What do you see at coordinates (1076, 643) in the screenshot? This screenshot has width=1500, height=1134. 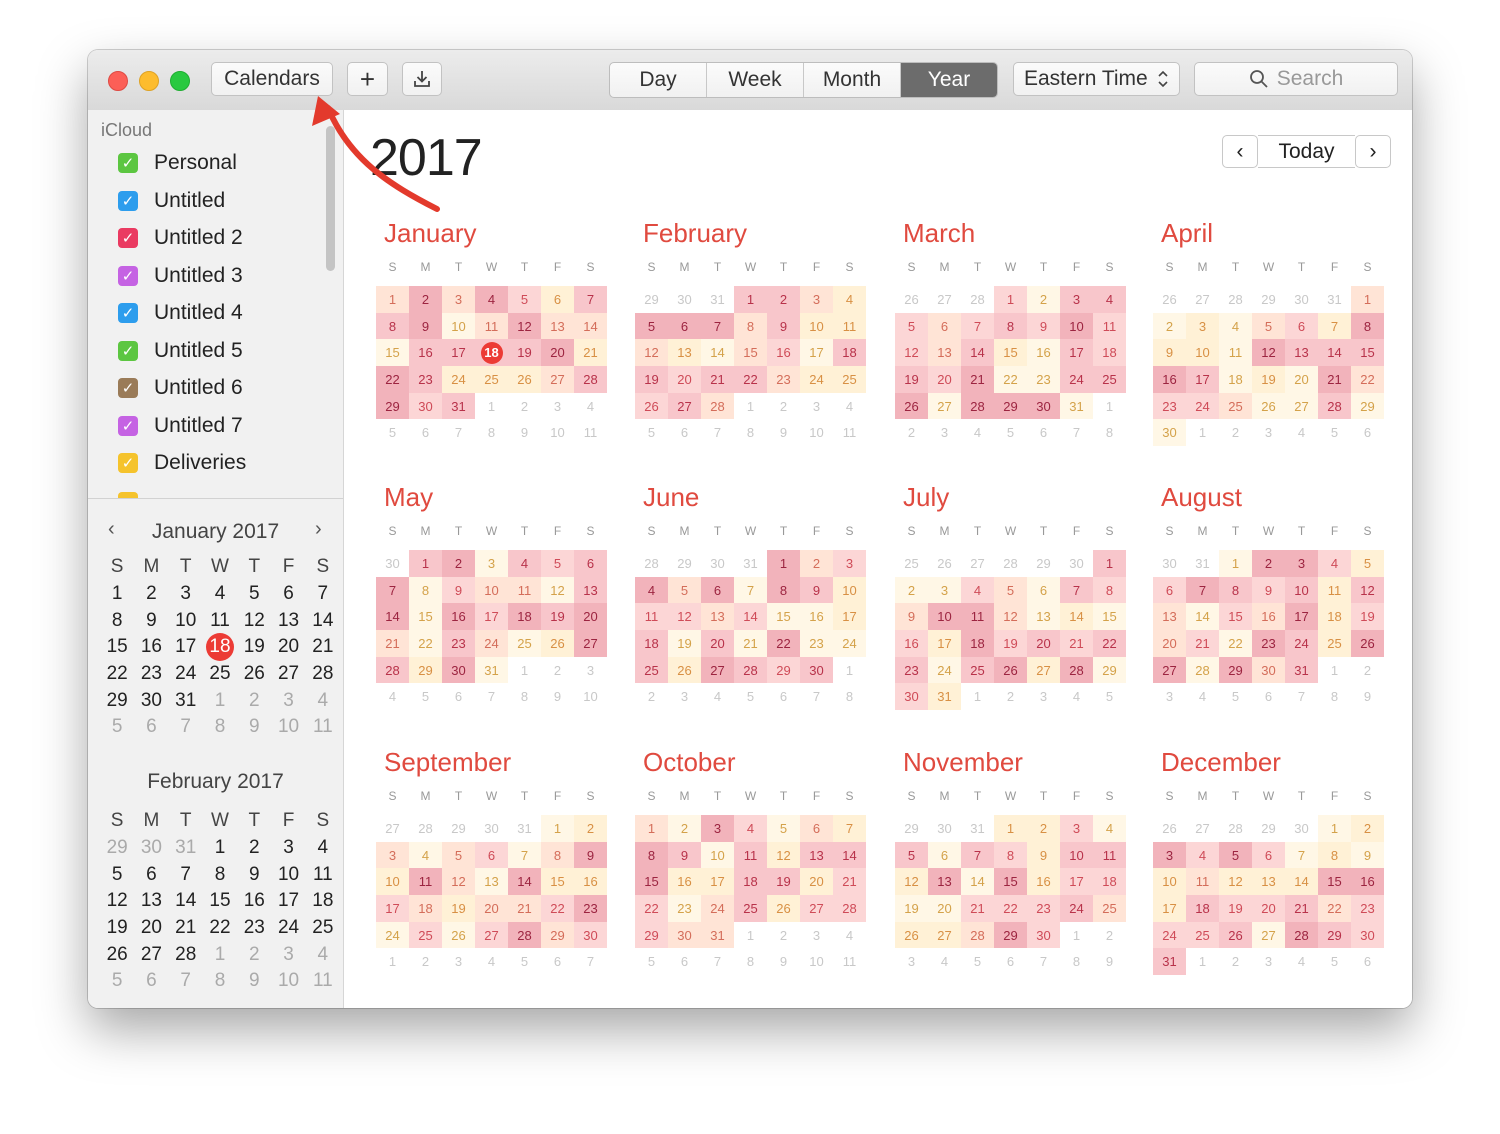 I see `year-day: 21` at bounding box center [1076, 643].